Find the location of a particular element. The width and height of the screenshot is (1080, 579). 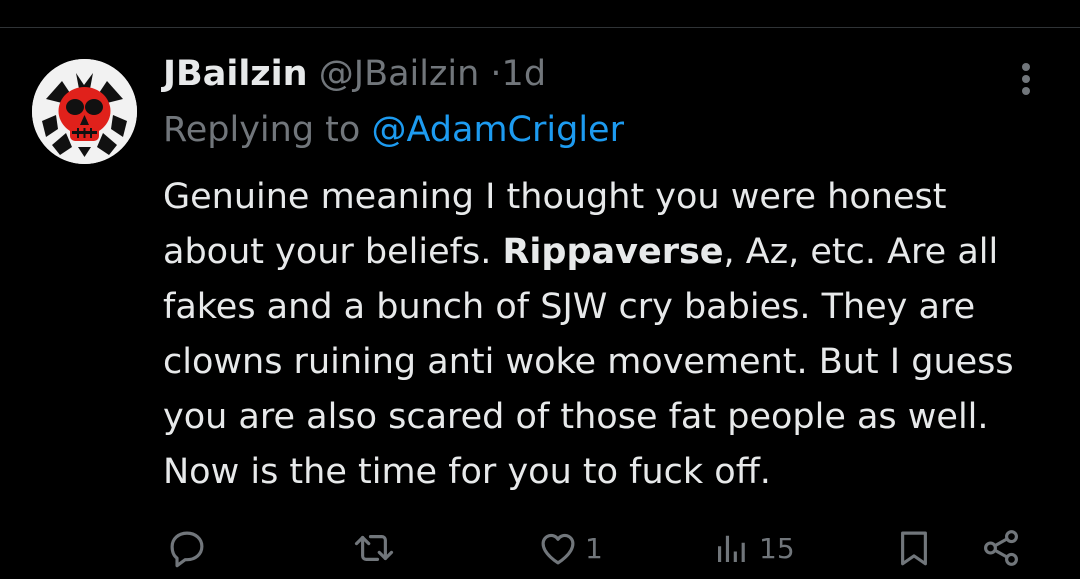

reply-icon is located at coordinates (187, 549).